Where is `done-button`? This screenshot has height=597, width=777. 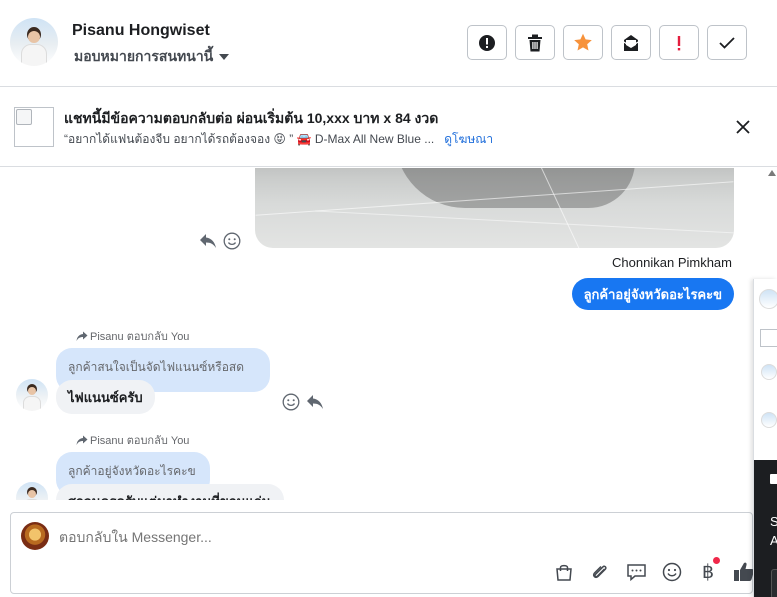 done-button is located at coordinates (727, 42).